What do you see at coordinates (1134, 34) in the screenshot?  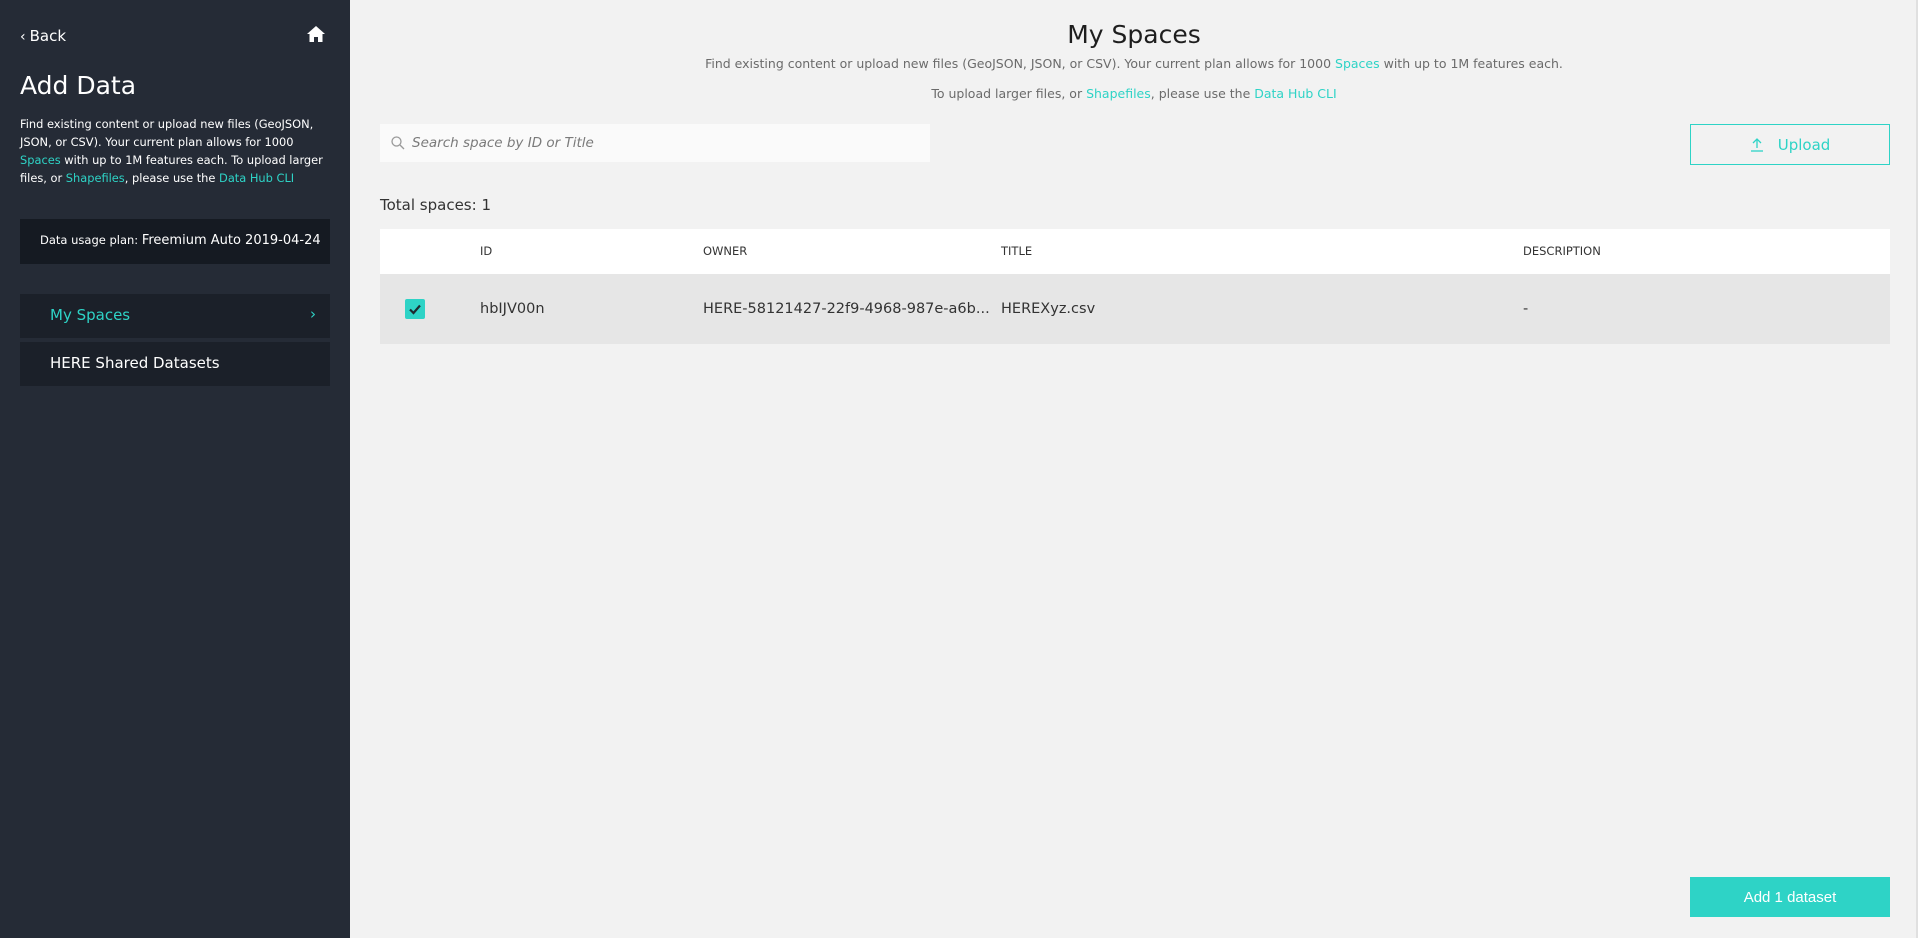 I see `page-title: My Spaces` at bounding box center [1134, 34].